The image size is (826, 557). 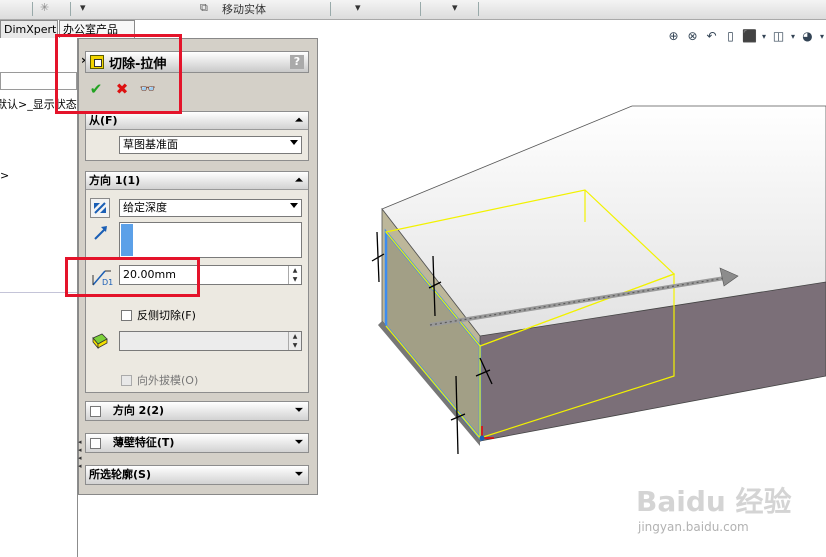 I want to click on flip-side-checkbox: 反侧切除(F), so click(x=158, y=315).